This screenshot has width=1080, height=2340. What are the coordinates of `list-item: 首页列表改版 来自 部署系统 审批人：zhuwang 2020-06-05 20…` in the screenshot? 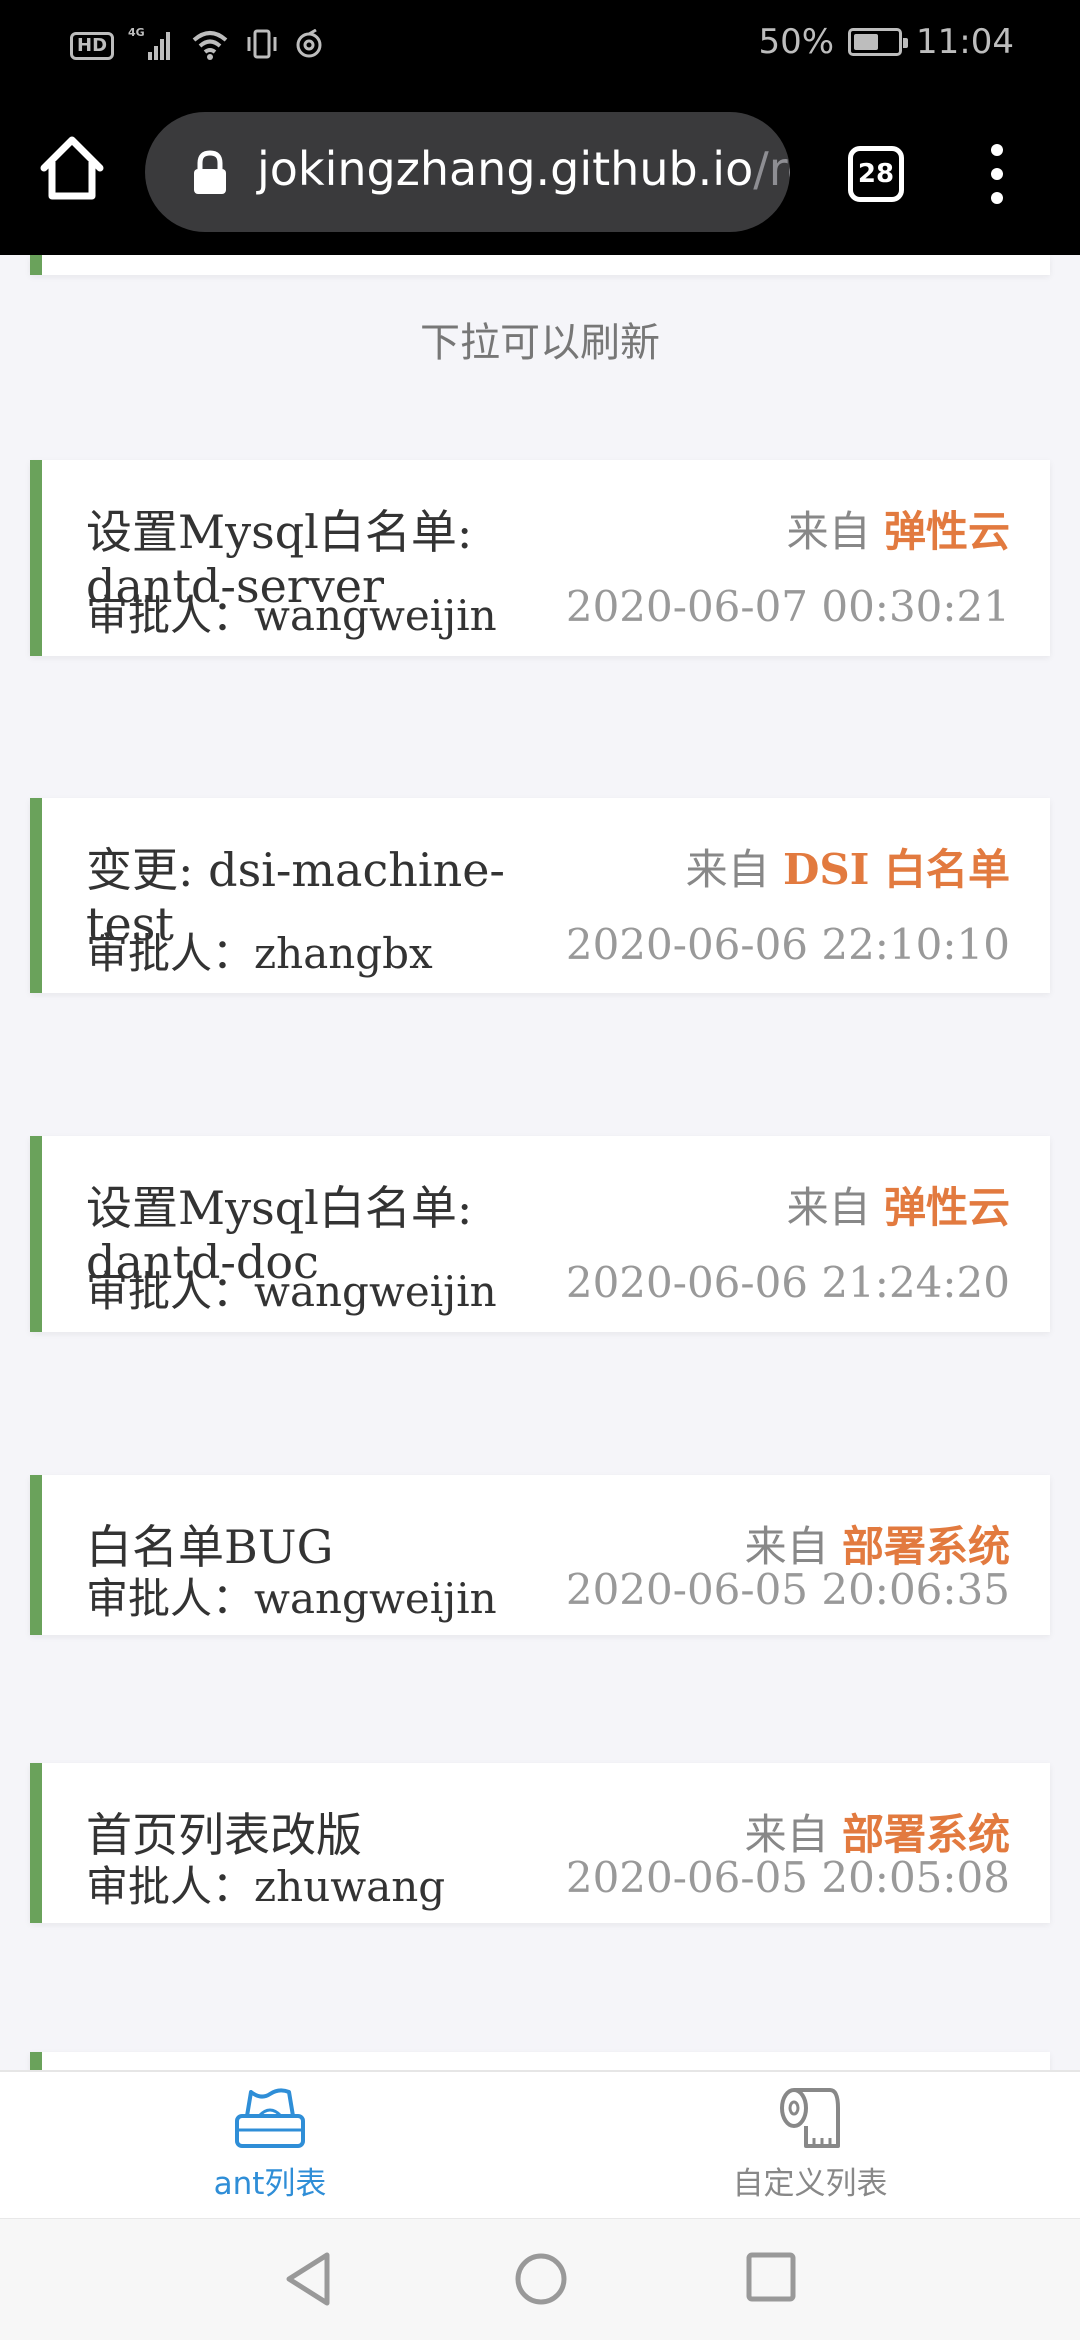 It's located at (540, 1843).